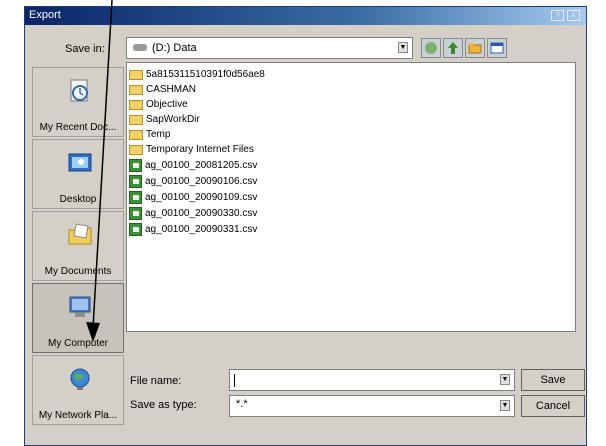 The image size is (606, 446). Describe the element at coordinates (242, 404) in the screenshot. I see `save-as-type-value: *.*` at that location.